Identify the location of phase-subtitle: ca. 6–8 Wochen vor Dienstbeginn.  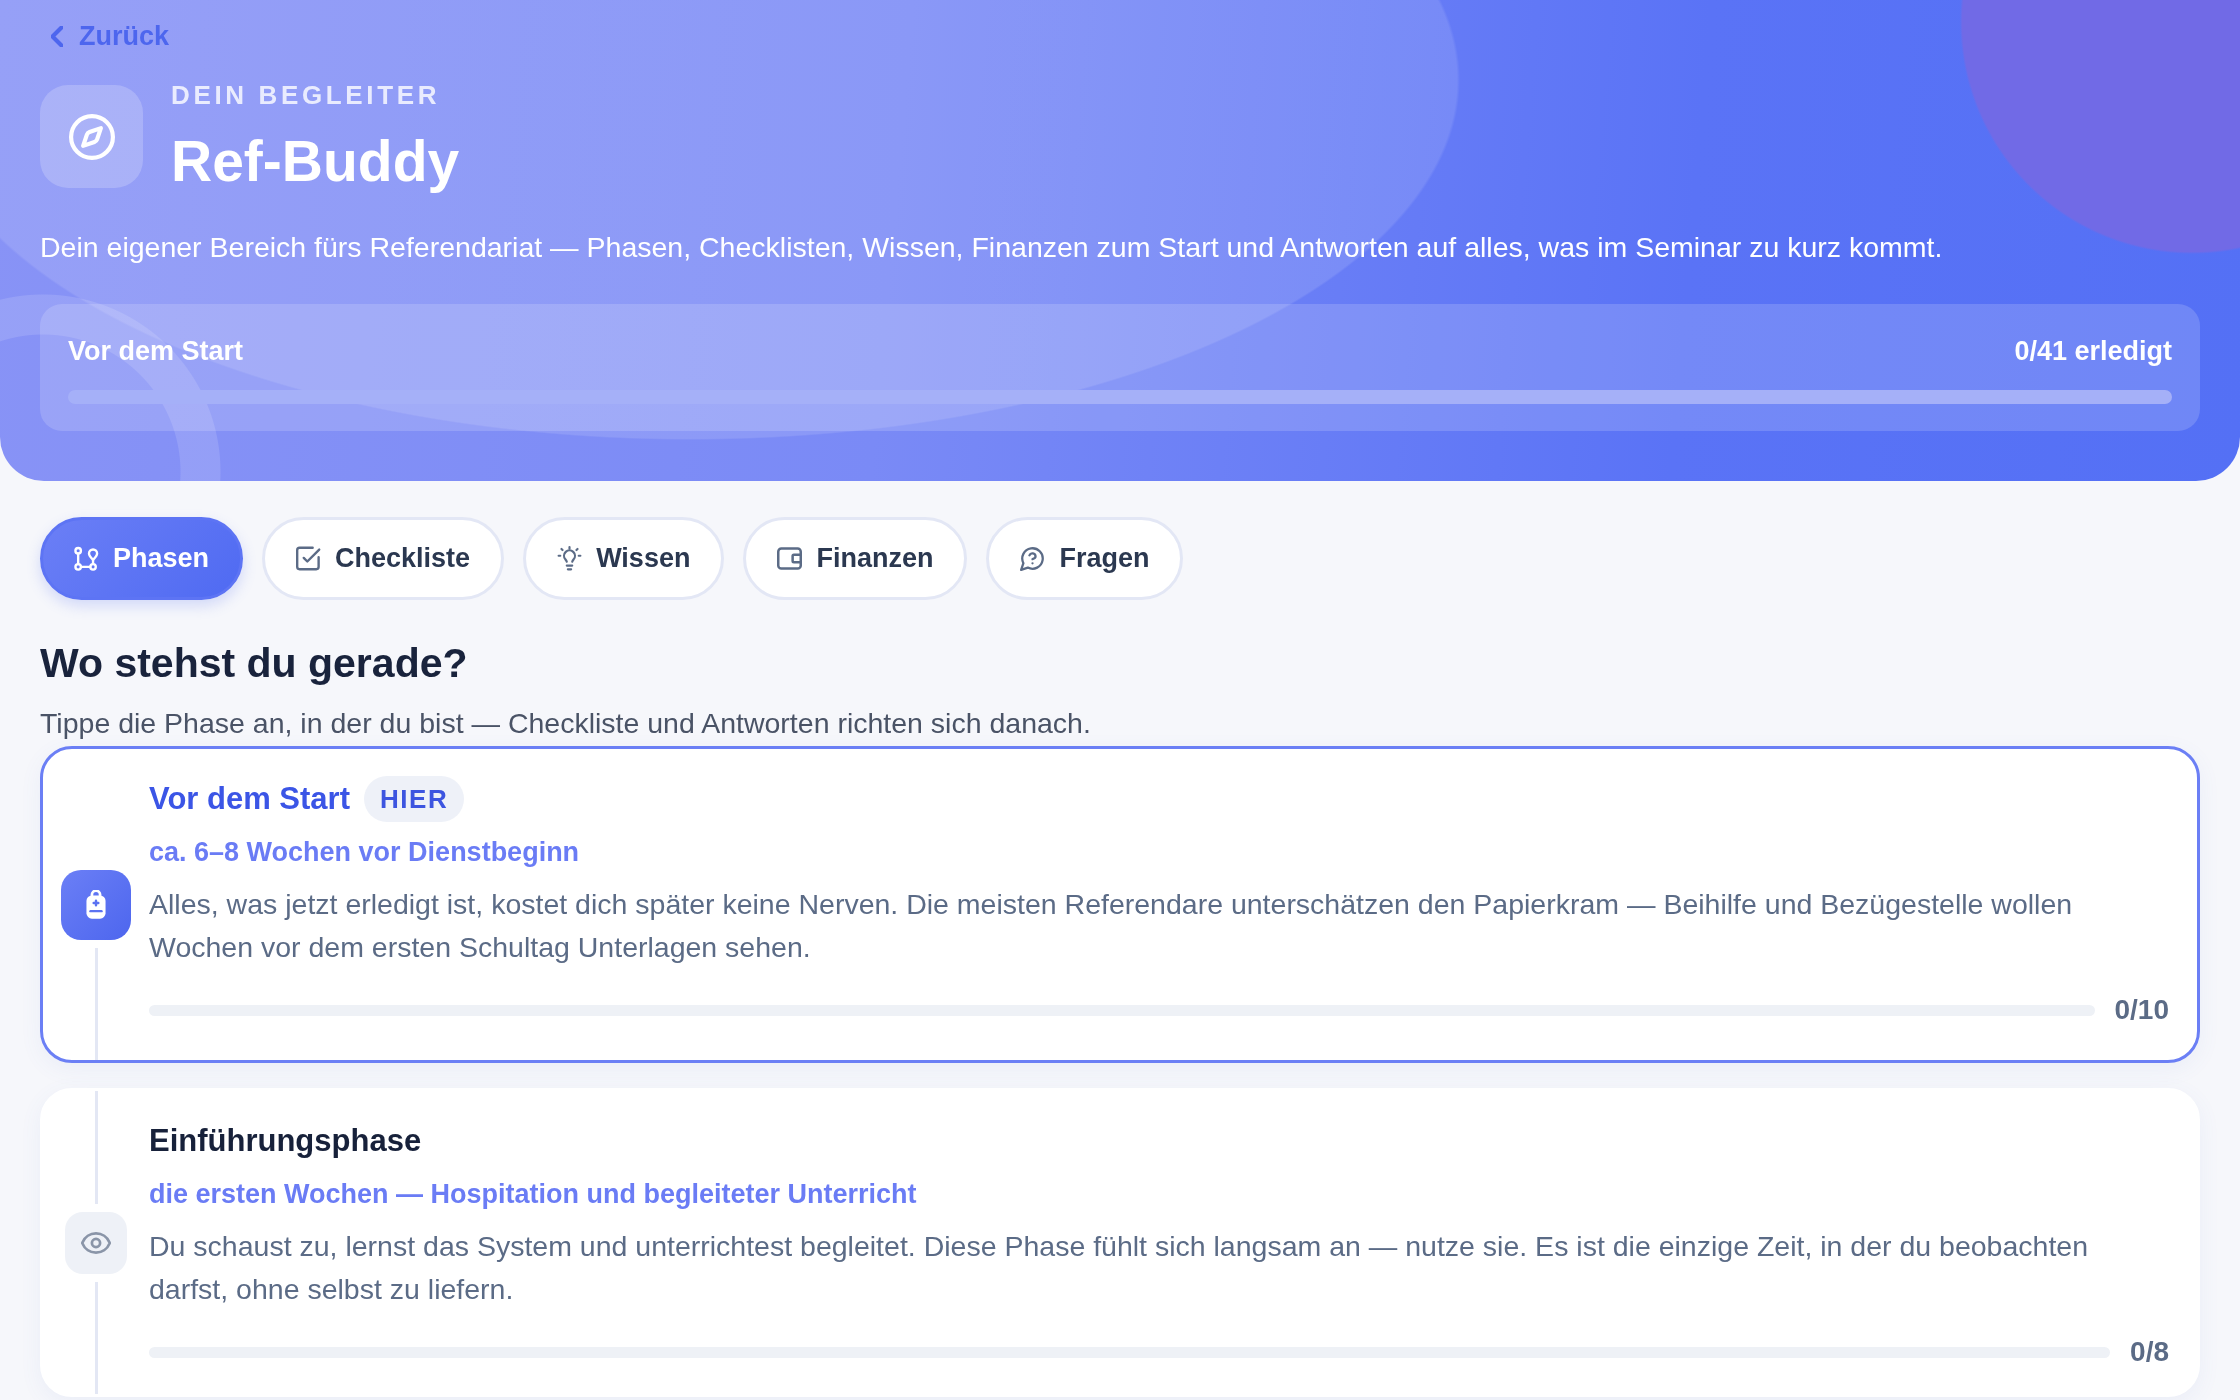
(365, 852).